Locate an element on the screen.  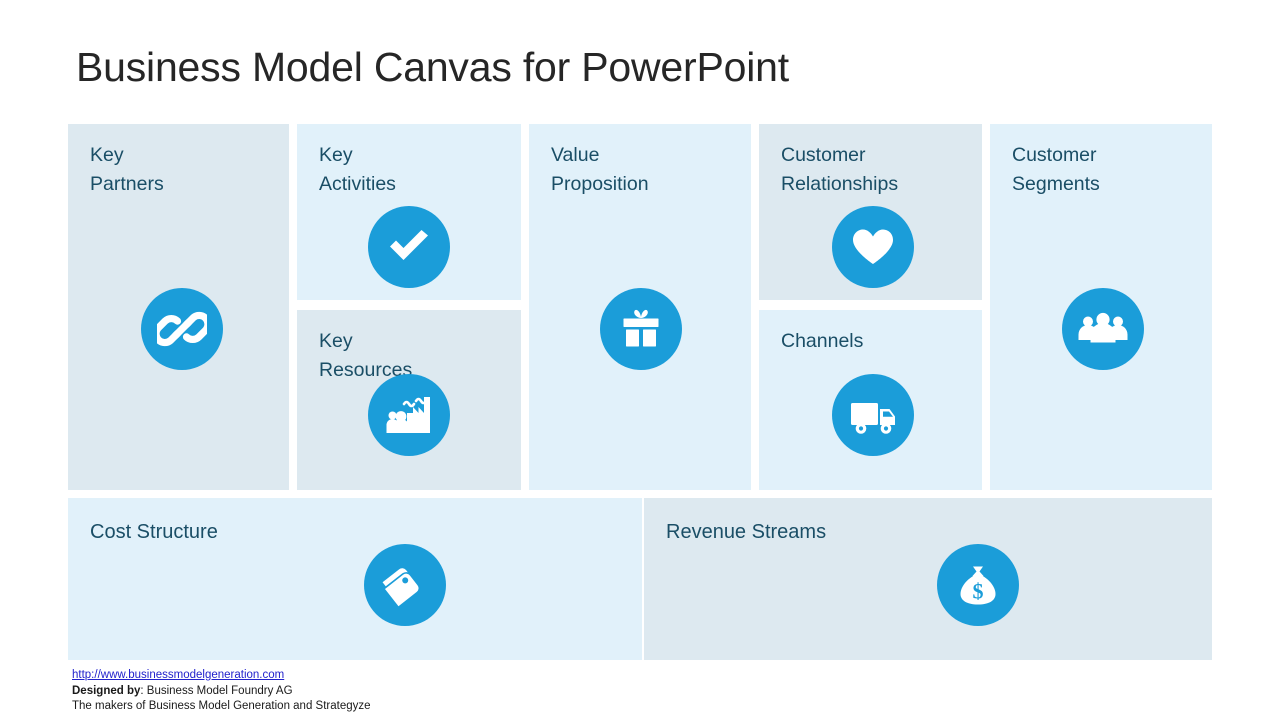
canvas-block-key-activities: Key Activities is located at coordinates (409, 212).